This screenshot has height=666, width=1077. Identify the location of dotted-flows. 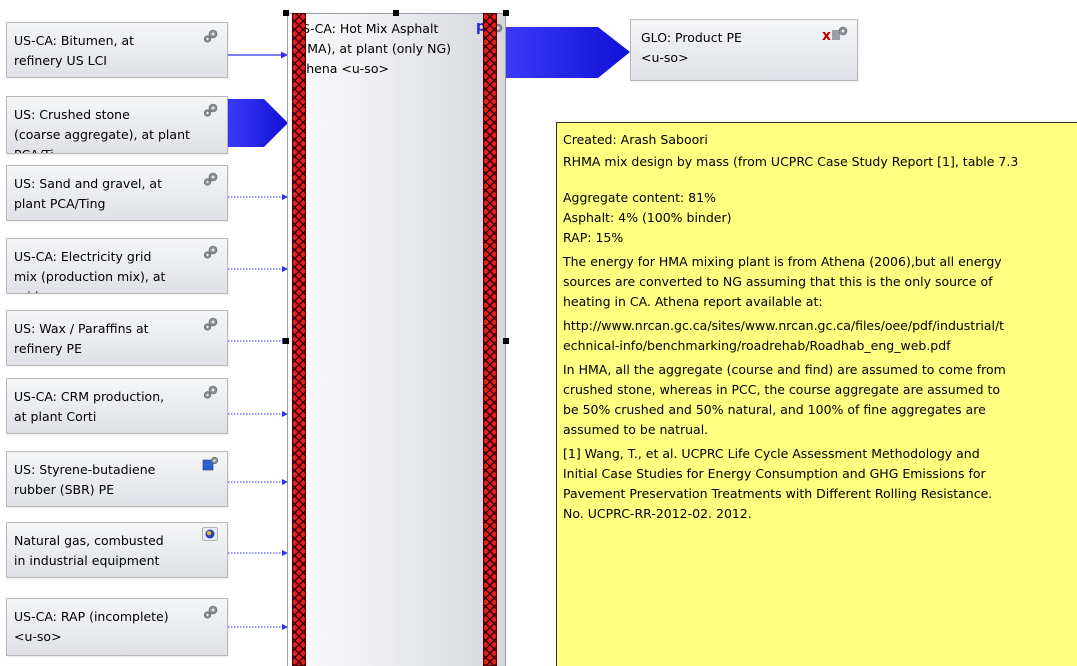
(255, 412).